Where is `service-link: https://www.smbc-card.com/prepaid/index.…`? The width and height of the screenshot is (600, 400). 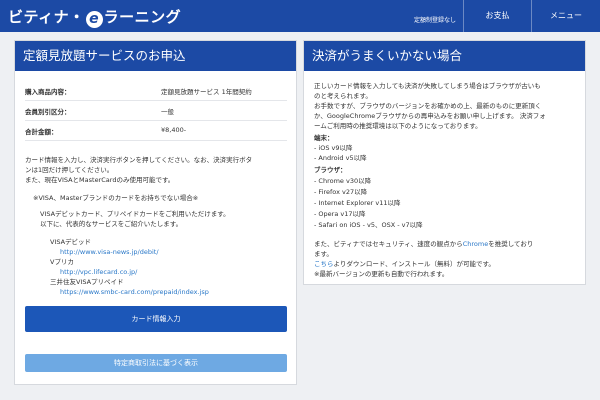 service-link: https://www.smbc-card.com/prepaid/index.… is located at coordinates (134, 292).